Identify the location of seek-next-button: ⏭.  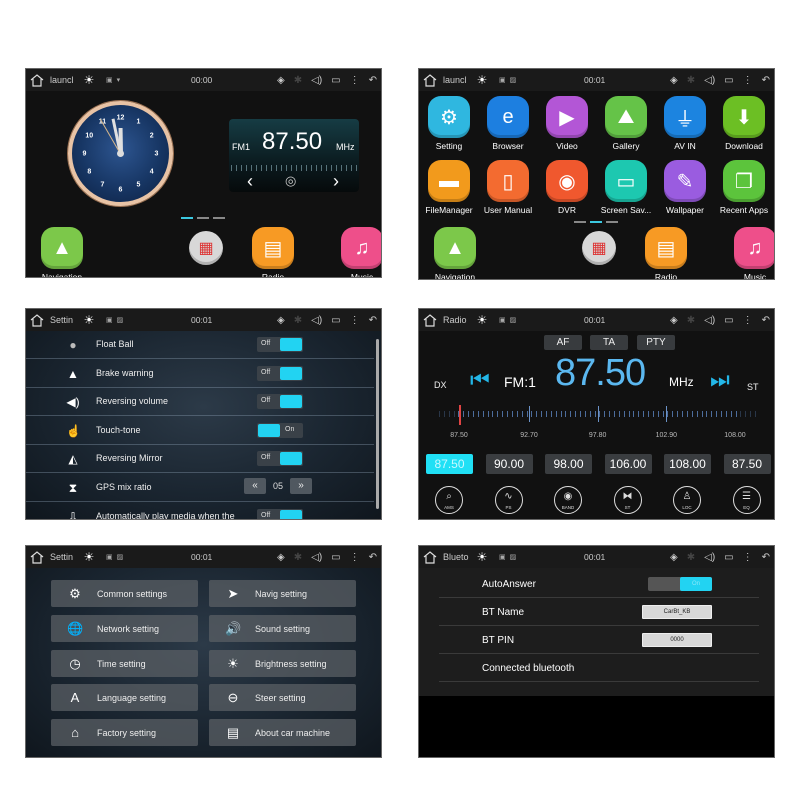
(720, 380).